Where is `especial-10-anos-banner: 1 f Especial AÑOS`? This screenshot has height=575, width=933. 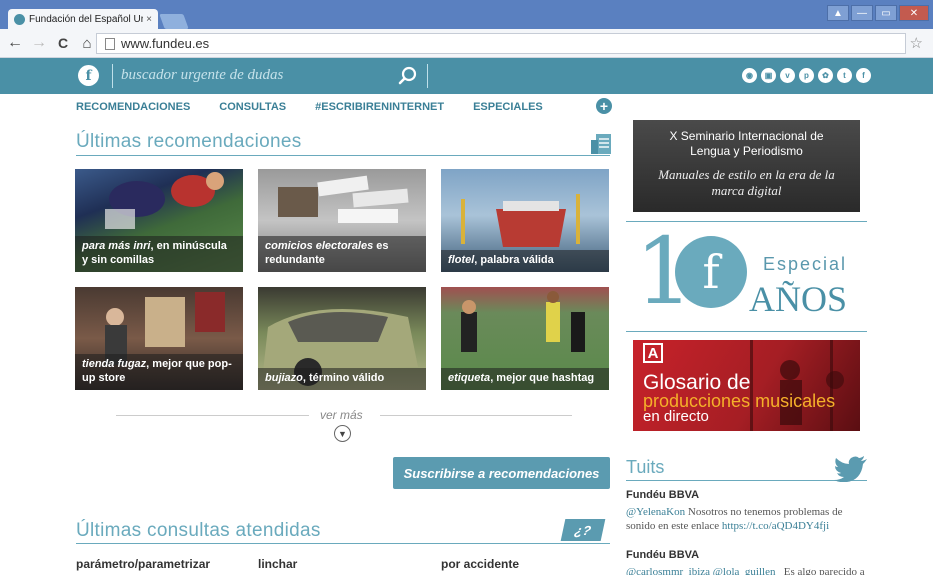 especial-10-anos-banner: 1 f Especial AÑOS is located at coordinates (748, 276).